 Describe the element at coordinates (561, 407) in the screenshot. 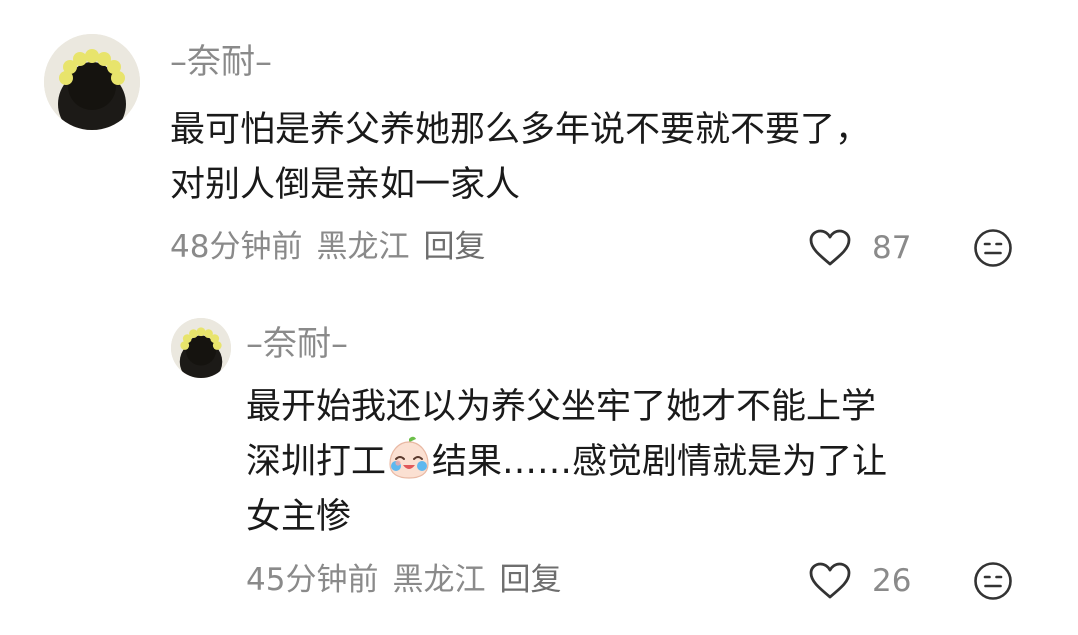

I see `comment-text-line: 最开始我还以为养父坐牢了她才不能上学` at that location.